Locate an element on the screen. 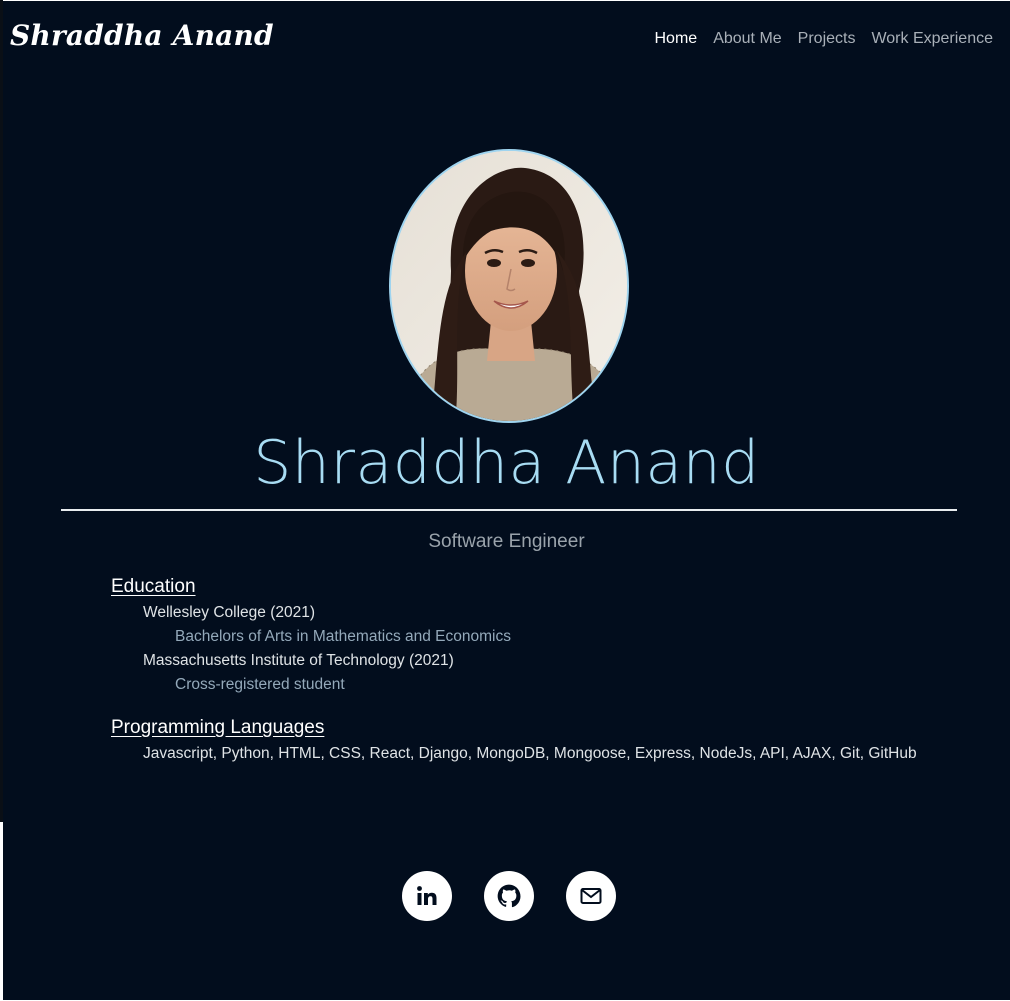 The width and height of the screenshot is (1010, 1001). languages-heading: Programming Languages is located at coordinates (218, 727).